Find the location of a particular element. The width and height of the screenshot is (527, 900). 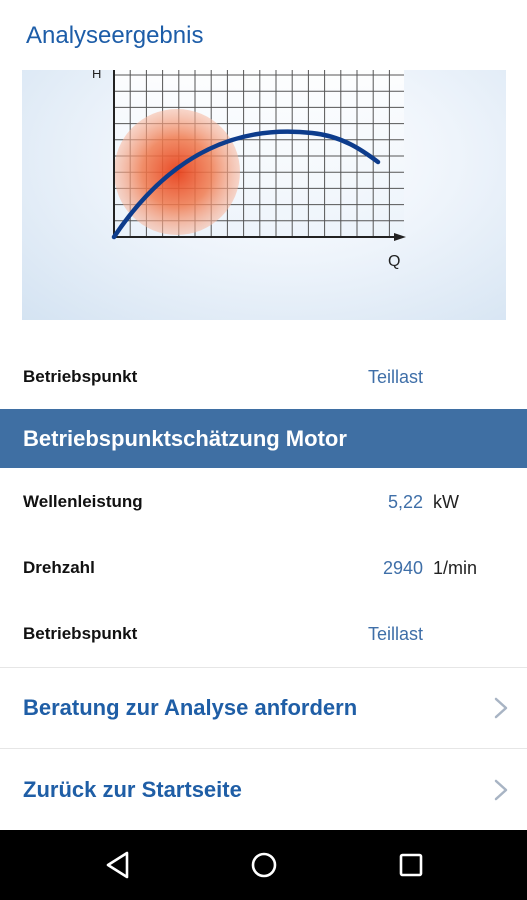

request-consultation-link: Beratung zur Analyse anfordern is located at coordinates (263, 708).